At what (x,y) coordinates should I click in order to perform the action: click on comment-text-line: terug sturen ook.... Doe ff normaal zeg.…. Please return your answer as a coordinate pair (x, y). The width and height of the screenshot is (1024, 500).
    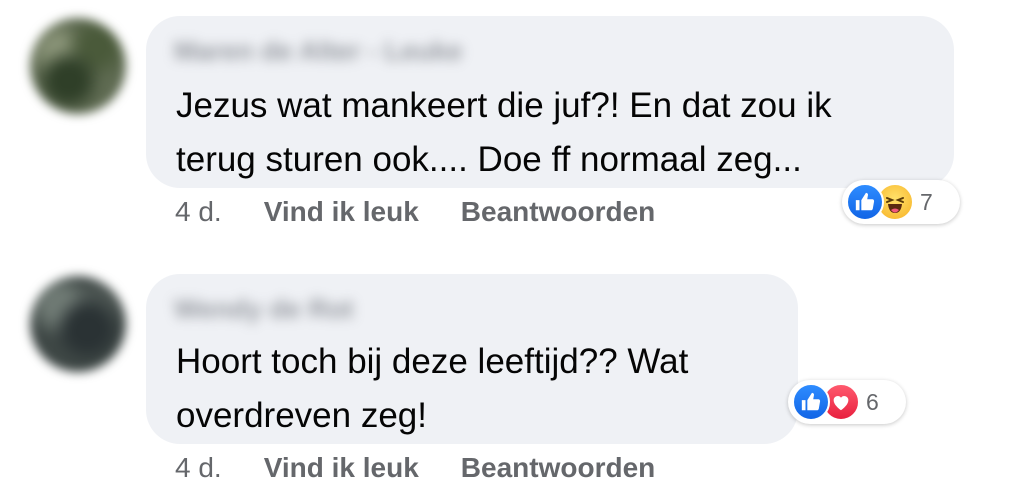
    Looking at the image, I should click on (489, 159).